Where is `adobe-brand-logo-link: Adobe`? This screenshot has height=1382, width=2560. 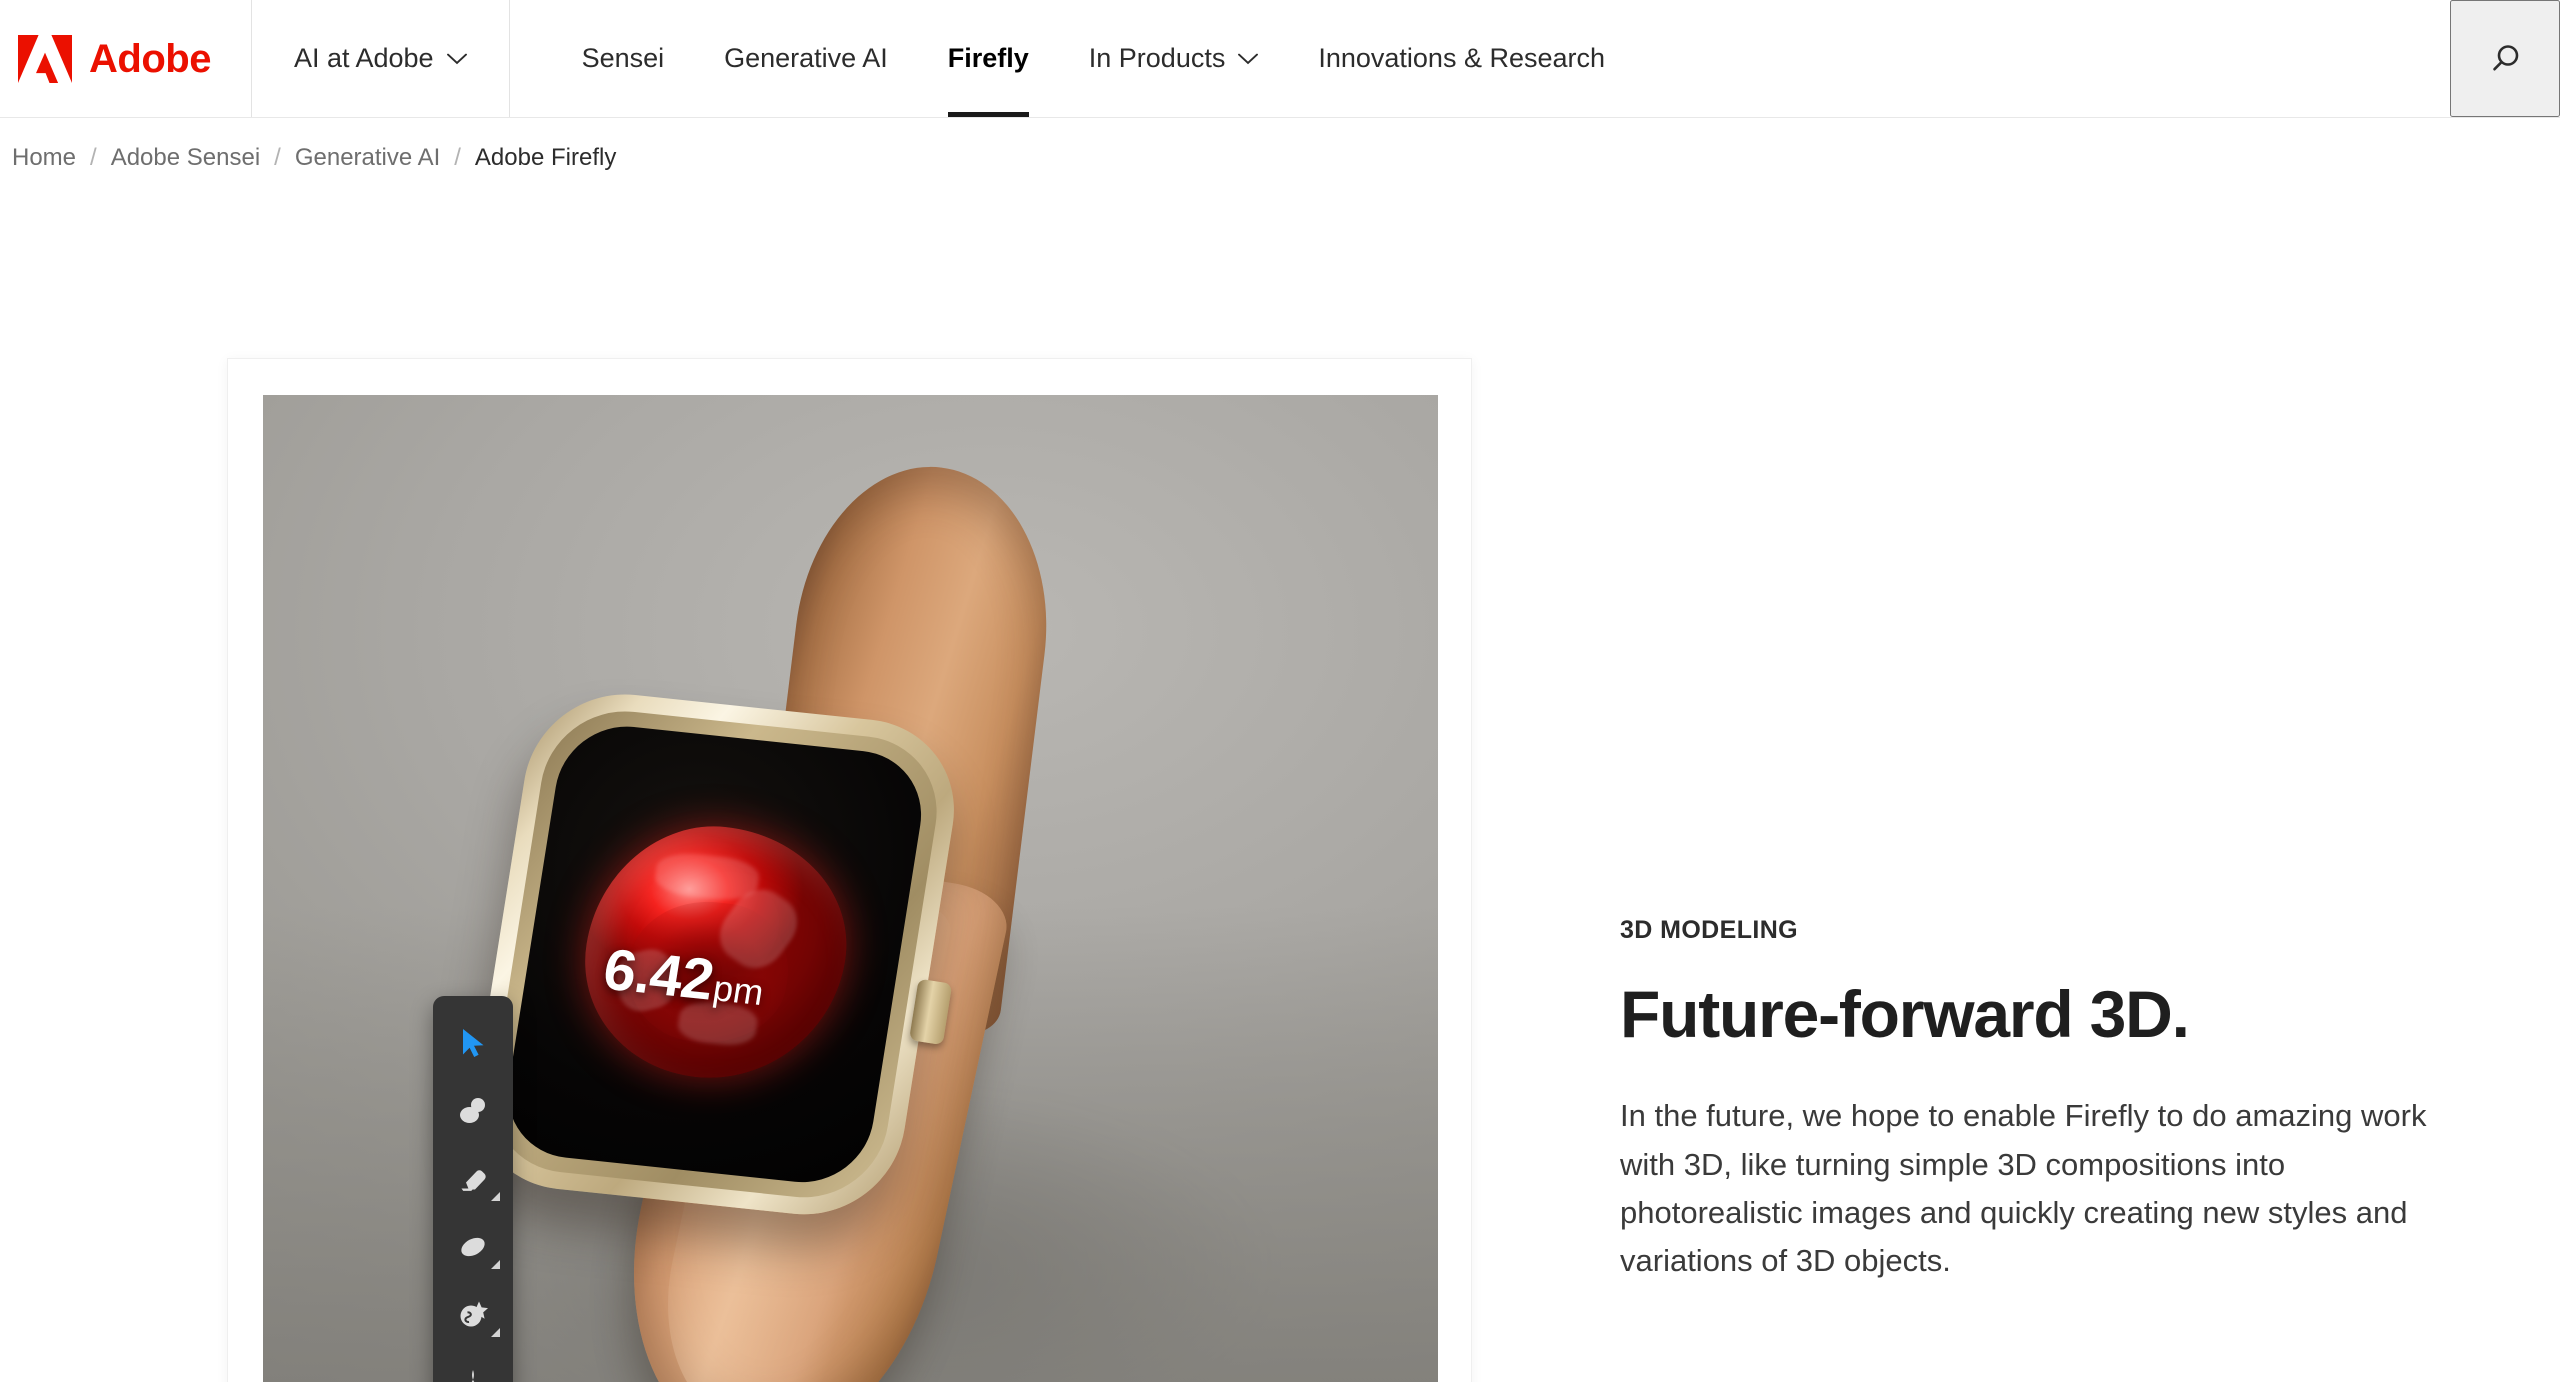 adobe-brand-logo-link: Adobe is located at coordinates (126, 58).